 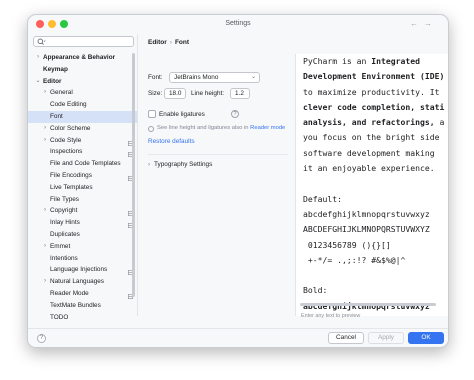 I want to click on preview-segment: you focus on the bright side, so click(x=371, y=137).